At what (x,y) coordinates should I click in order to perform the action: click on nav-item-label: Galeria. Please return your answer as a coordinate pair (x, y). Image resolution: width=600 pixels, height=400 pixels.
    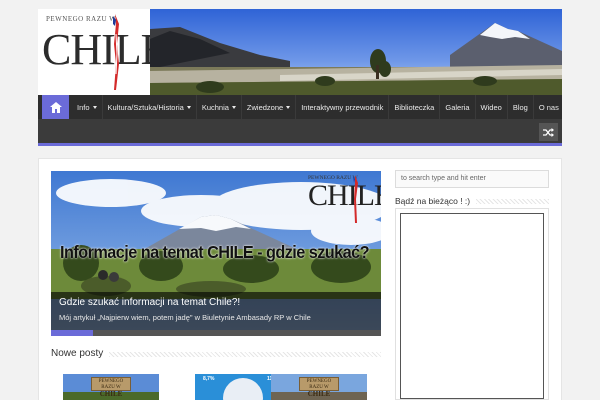
    Looking at the image, I should click on (457, 107).